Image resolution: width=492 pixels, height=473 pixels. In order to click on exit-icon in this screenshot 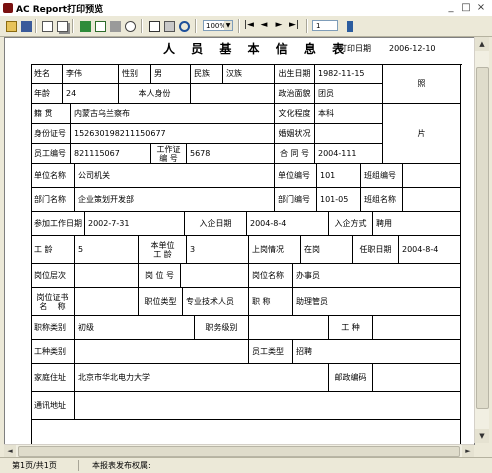, I will do `click(350, 26)`.